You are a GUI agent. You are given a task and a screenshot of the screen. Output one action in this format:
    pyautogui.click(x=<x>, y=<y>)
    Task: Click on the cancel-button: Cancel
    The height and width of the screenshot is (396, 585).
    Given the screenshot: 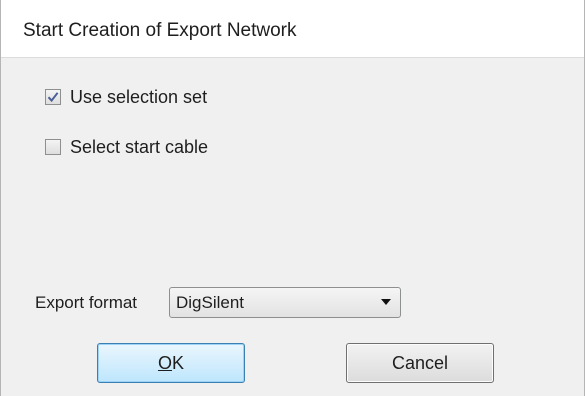 What is the action you would take?
    pyautogui.click(x=420, y=363)
    